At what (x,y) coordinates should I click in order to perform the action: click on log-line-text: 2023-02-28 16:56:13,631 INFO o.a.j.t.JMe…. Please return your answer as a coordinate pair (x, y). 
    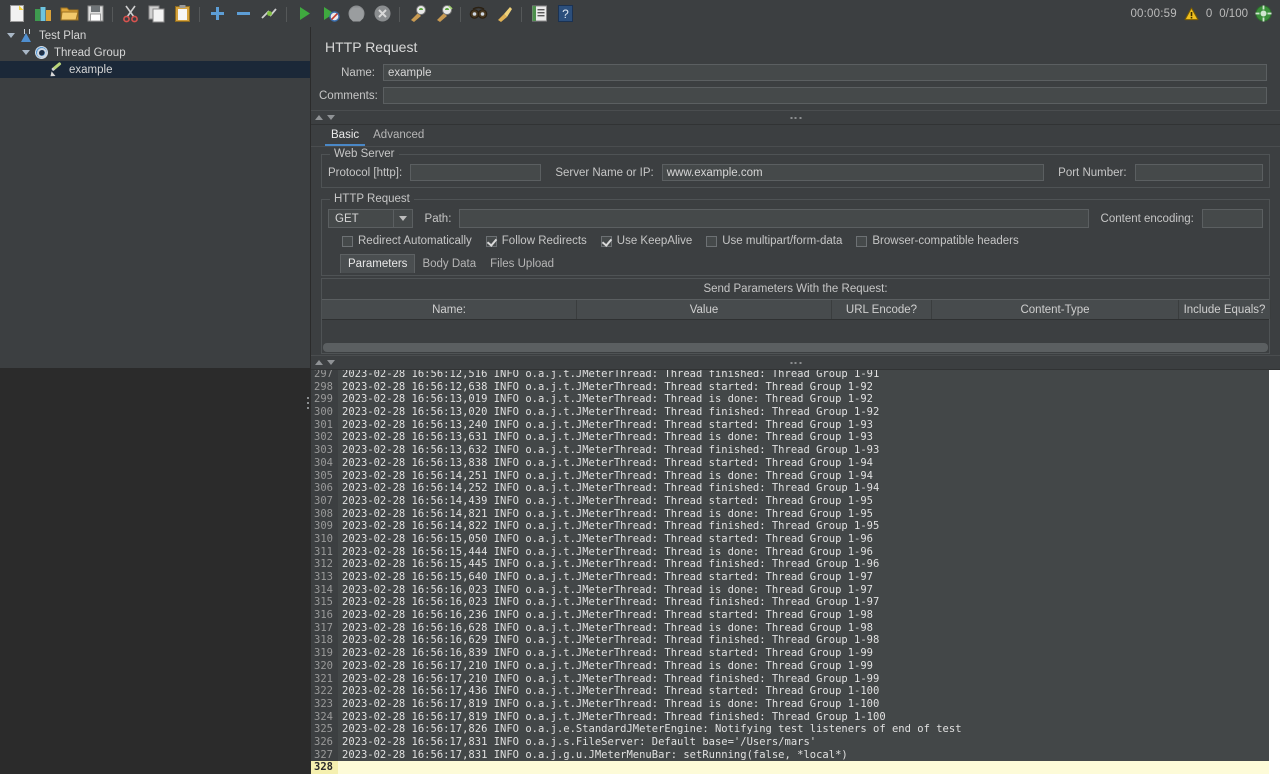
    Looking at the image, I should click on (608, 437).